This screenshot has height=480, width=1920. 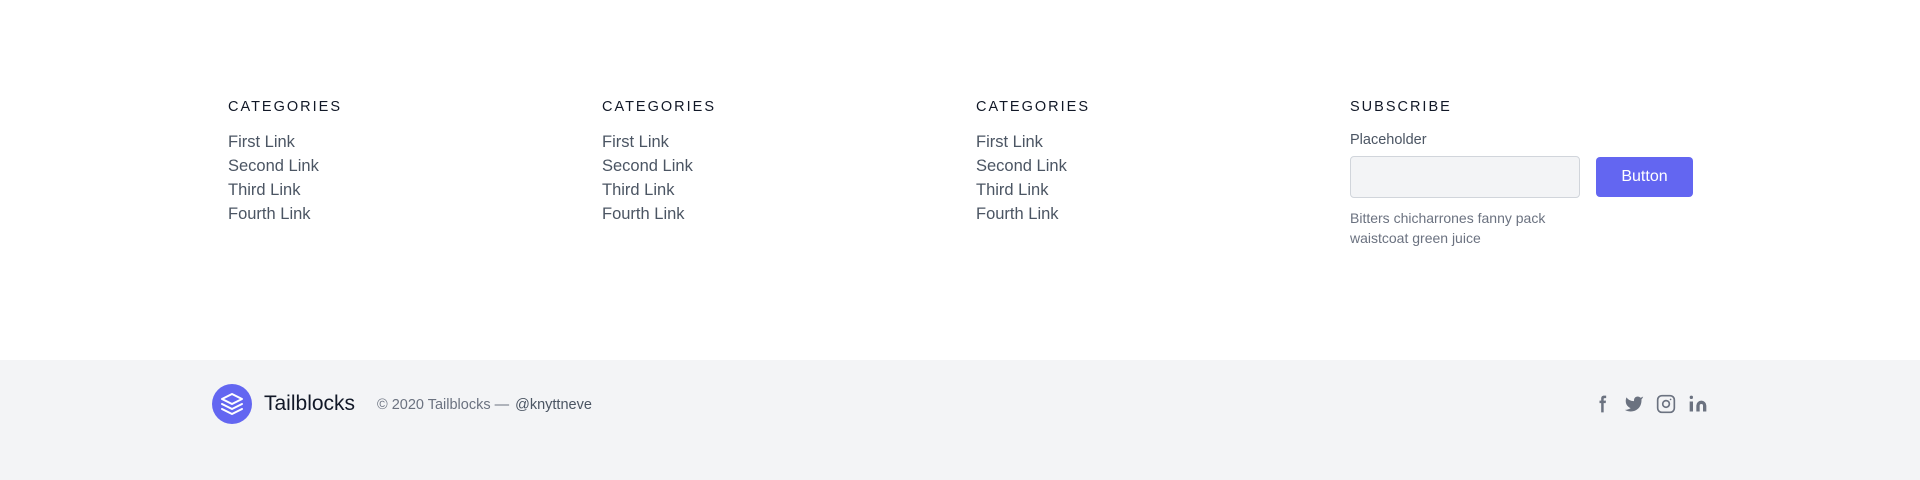 What do you see at coordinates (1602, 404) in the screenshot?
I see `facebook-icon` at bounding box center [1602, 404].